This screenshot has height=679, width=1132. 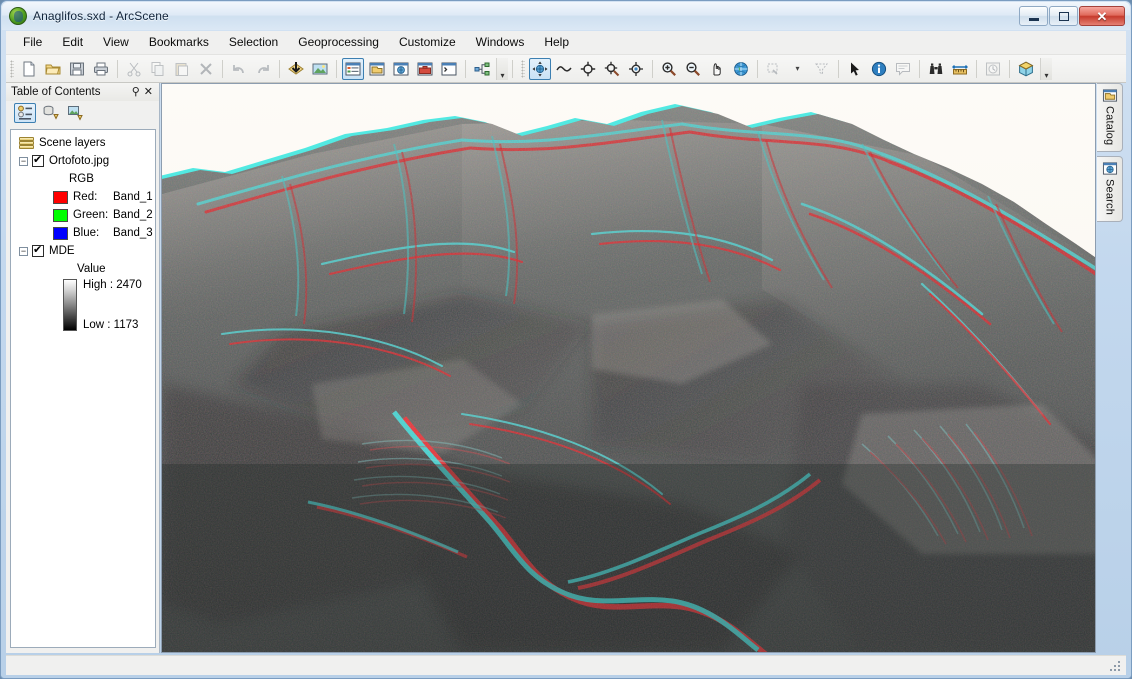 What do you see at coordinates (133, 215) in the screenshot?
I see `green-band-value: Band_2` at bounding box center [133, 215].